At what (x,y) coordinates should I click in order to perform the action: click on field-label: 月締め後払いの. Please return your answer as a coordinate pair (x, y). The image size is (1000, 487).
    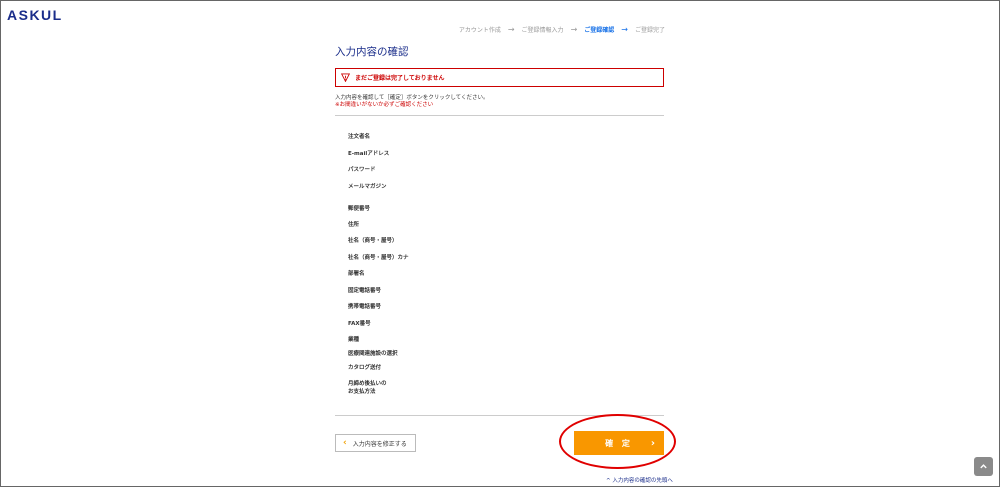
    Looking at the image, I should click on (367, 384).